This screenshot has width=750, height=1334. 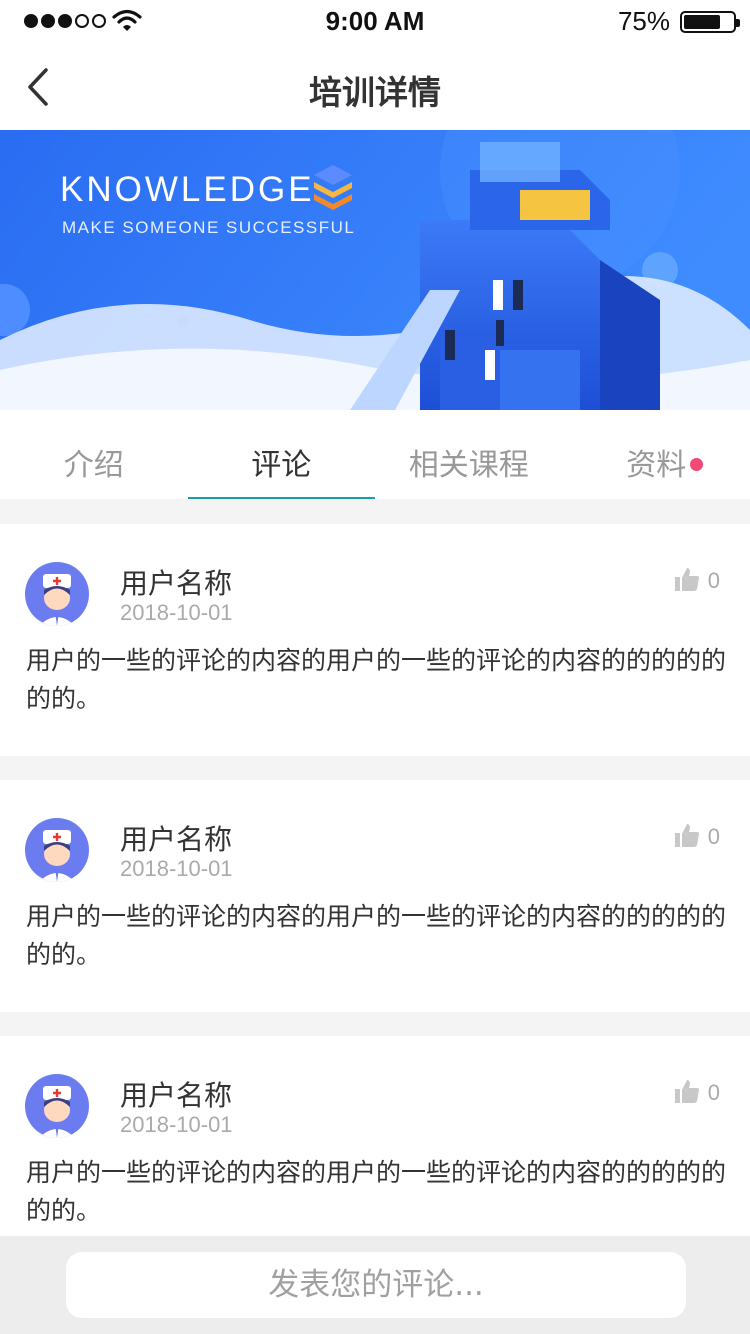 What do you see at coordinates (375, 22) in the screenshot?
I see `status-bar: 9:00 AM 75%` at bounding box center [375, 22].